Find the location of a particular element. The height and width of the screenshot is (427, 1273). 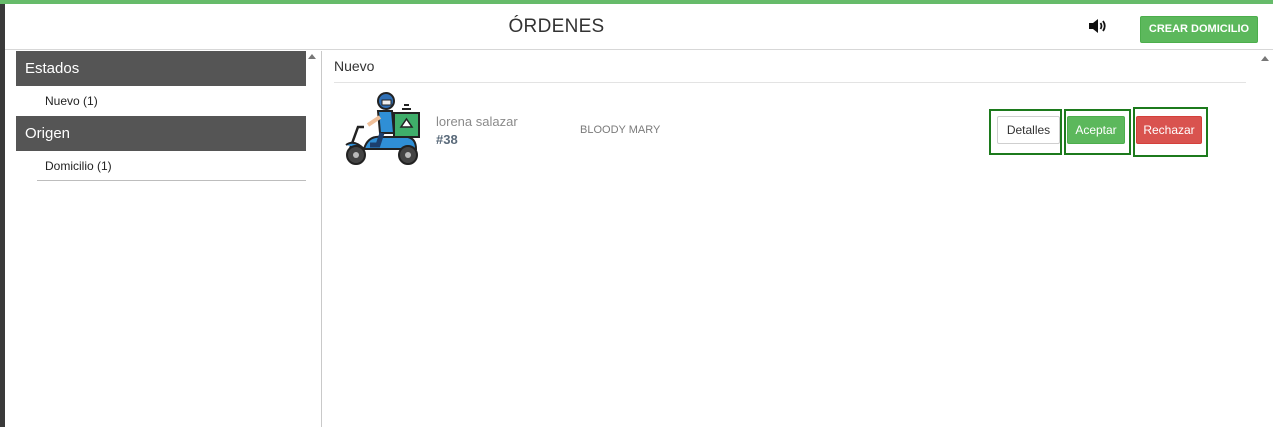

create-delivery-button: CREAR DOMICILIO is located at coordinates (1199, 29).